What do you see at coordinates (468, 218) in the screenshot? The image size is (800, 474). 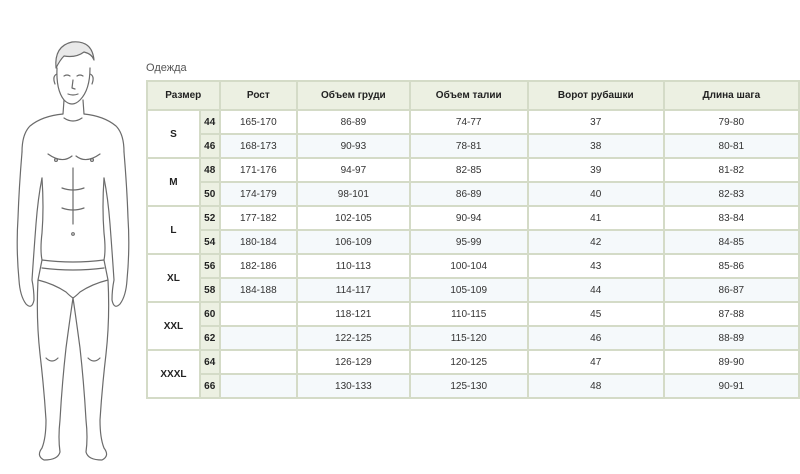 I see `waist-cell: 90-94` at bounding box center [468, 218].